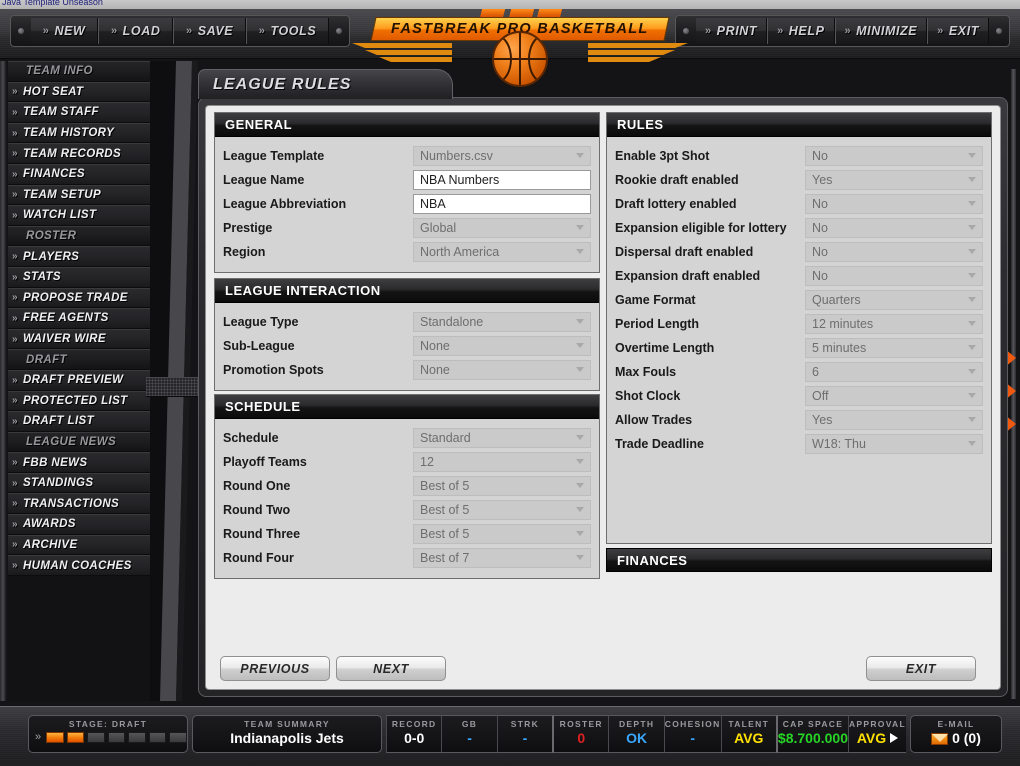 The image size is (1020, 766). Describe the element at coordinates (136, 31) in the screenshot. I see `load-button: » LOAD` at that location.